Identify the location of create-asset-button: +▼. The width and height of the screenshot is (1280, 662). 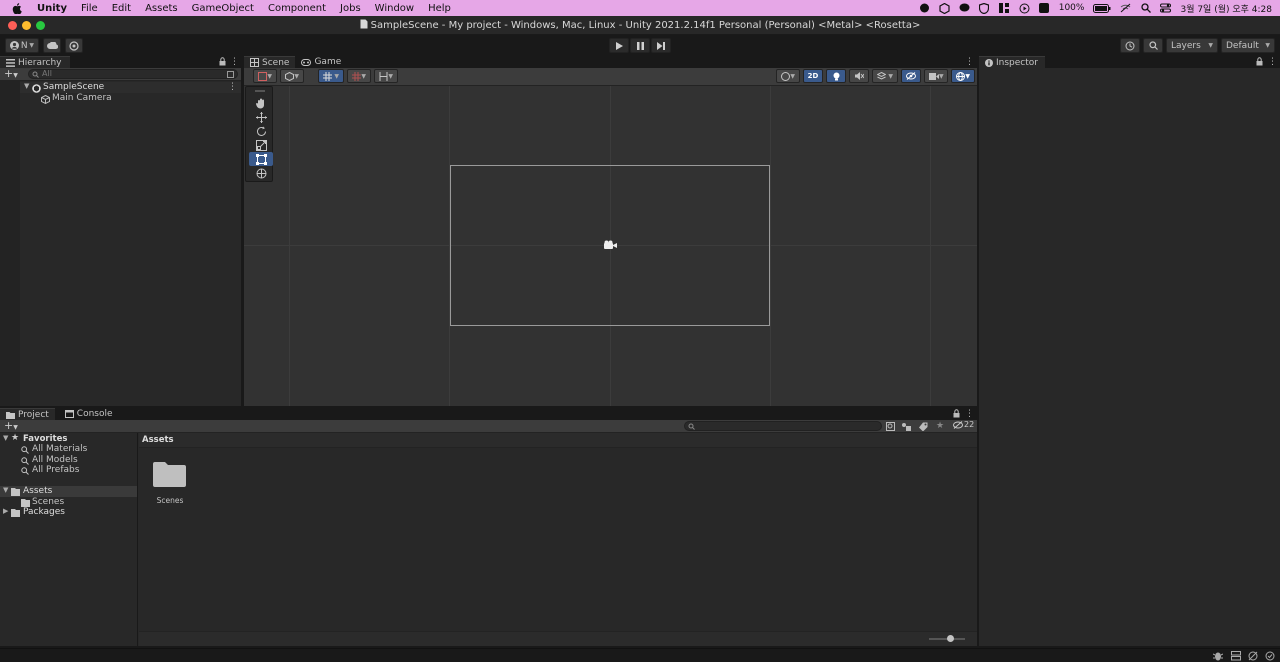
(11, 427).